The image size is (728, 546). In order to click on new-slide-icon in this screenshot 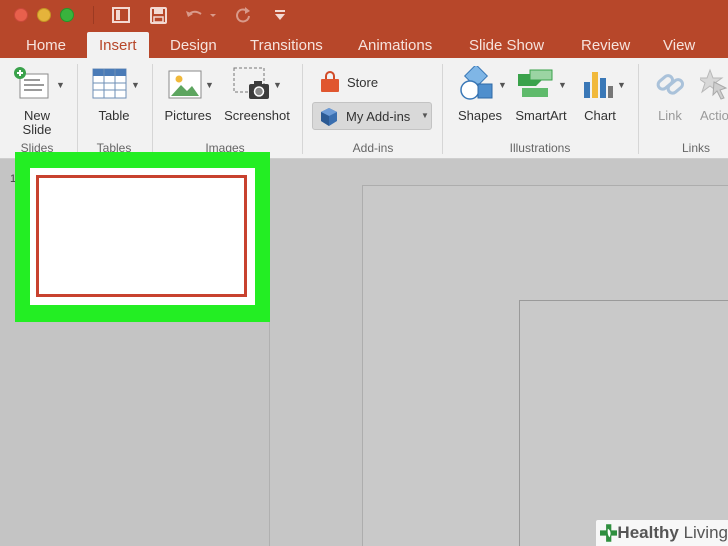, I will do `click(32, 84)`.